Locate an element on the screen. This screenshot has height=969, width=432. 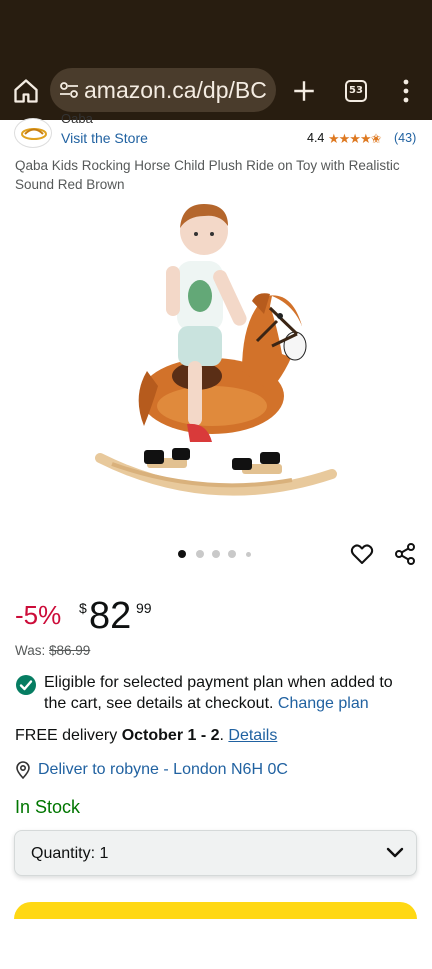
rating-stars-icon: ★★★★✬ is located at coordinates (355, 139).